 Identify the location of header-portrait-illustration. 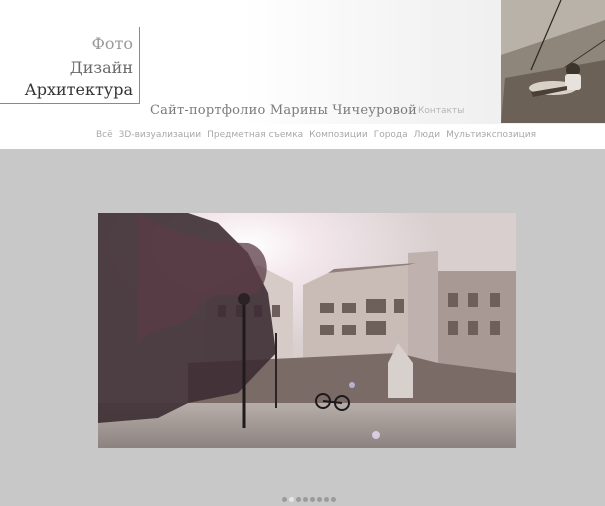
(553, 61).